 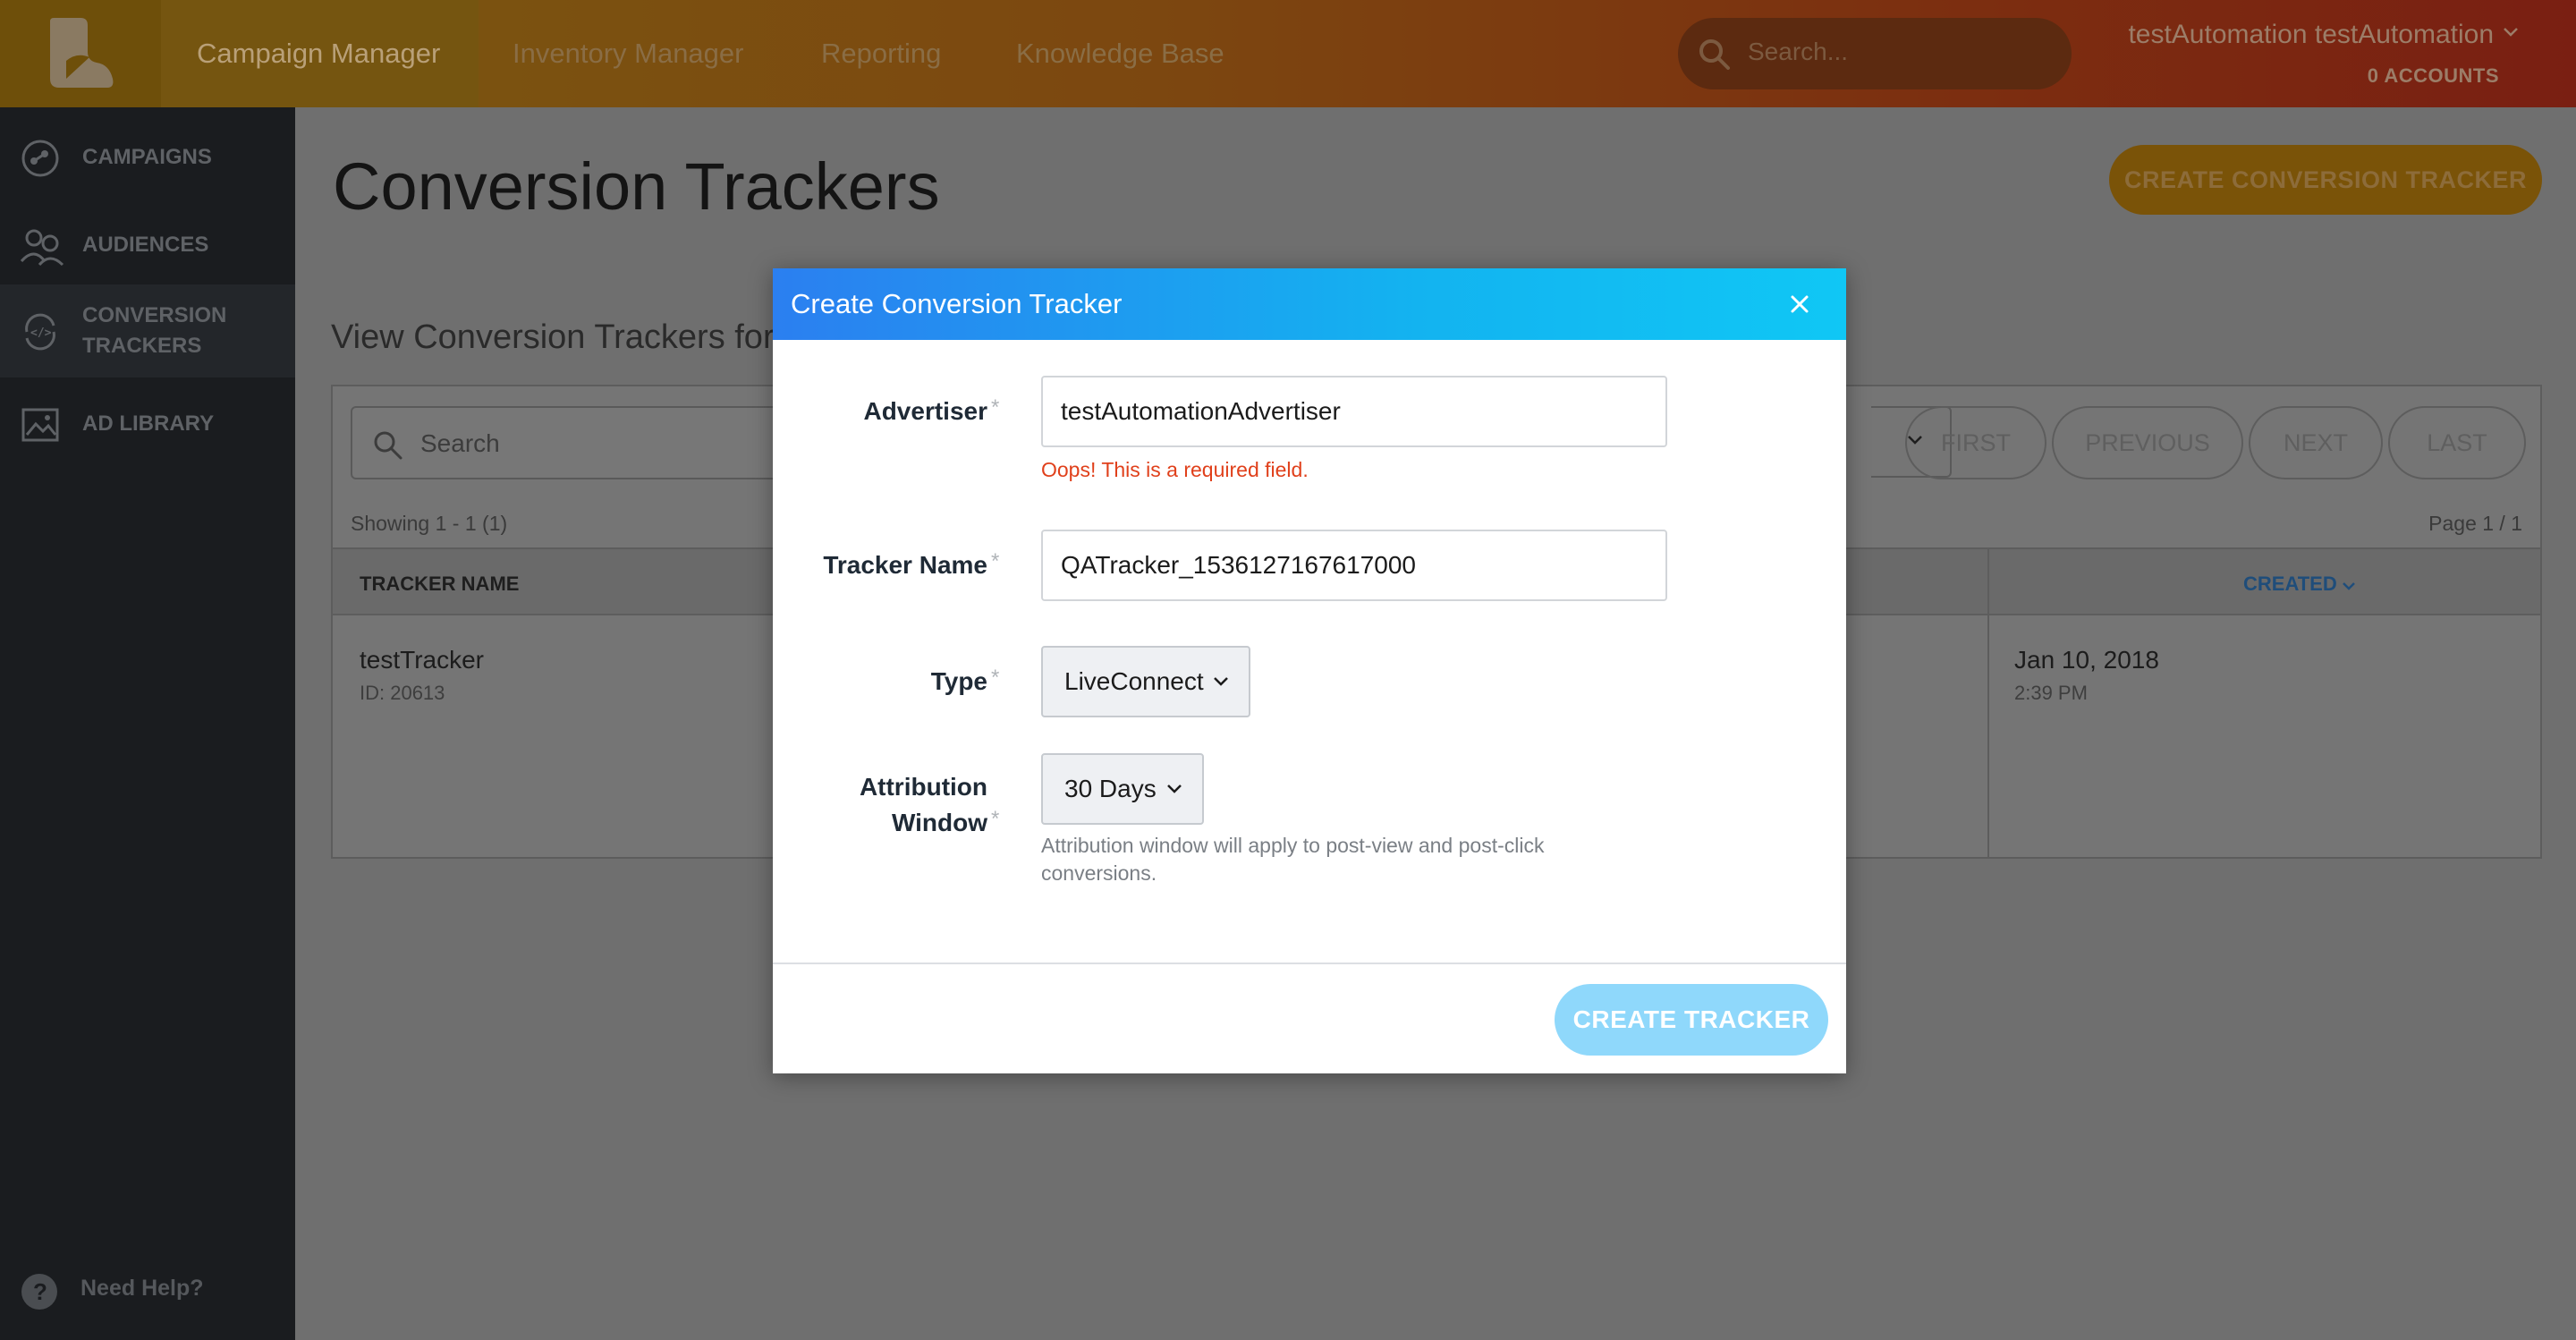 I want to click on sidebar-item-label: CAMPAIGNS, so click(x=147, y=157).